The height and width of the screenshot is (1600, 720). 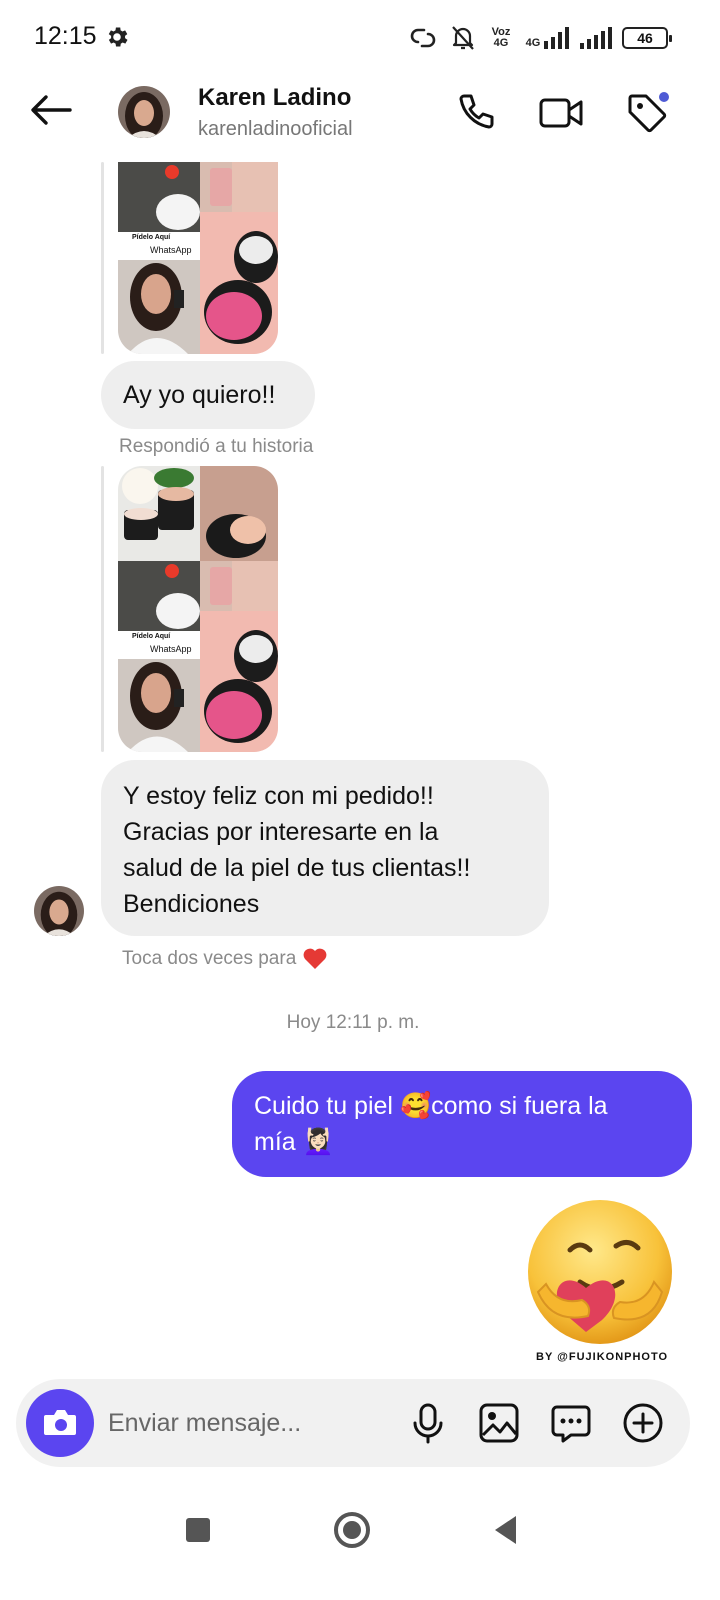 What do you see at coordinates (281, 832) in the screenshot?
I see `message-text-line: Gracias por interesarte en la` at bounding box center [281, 832].